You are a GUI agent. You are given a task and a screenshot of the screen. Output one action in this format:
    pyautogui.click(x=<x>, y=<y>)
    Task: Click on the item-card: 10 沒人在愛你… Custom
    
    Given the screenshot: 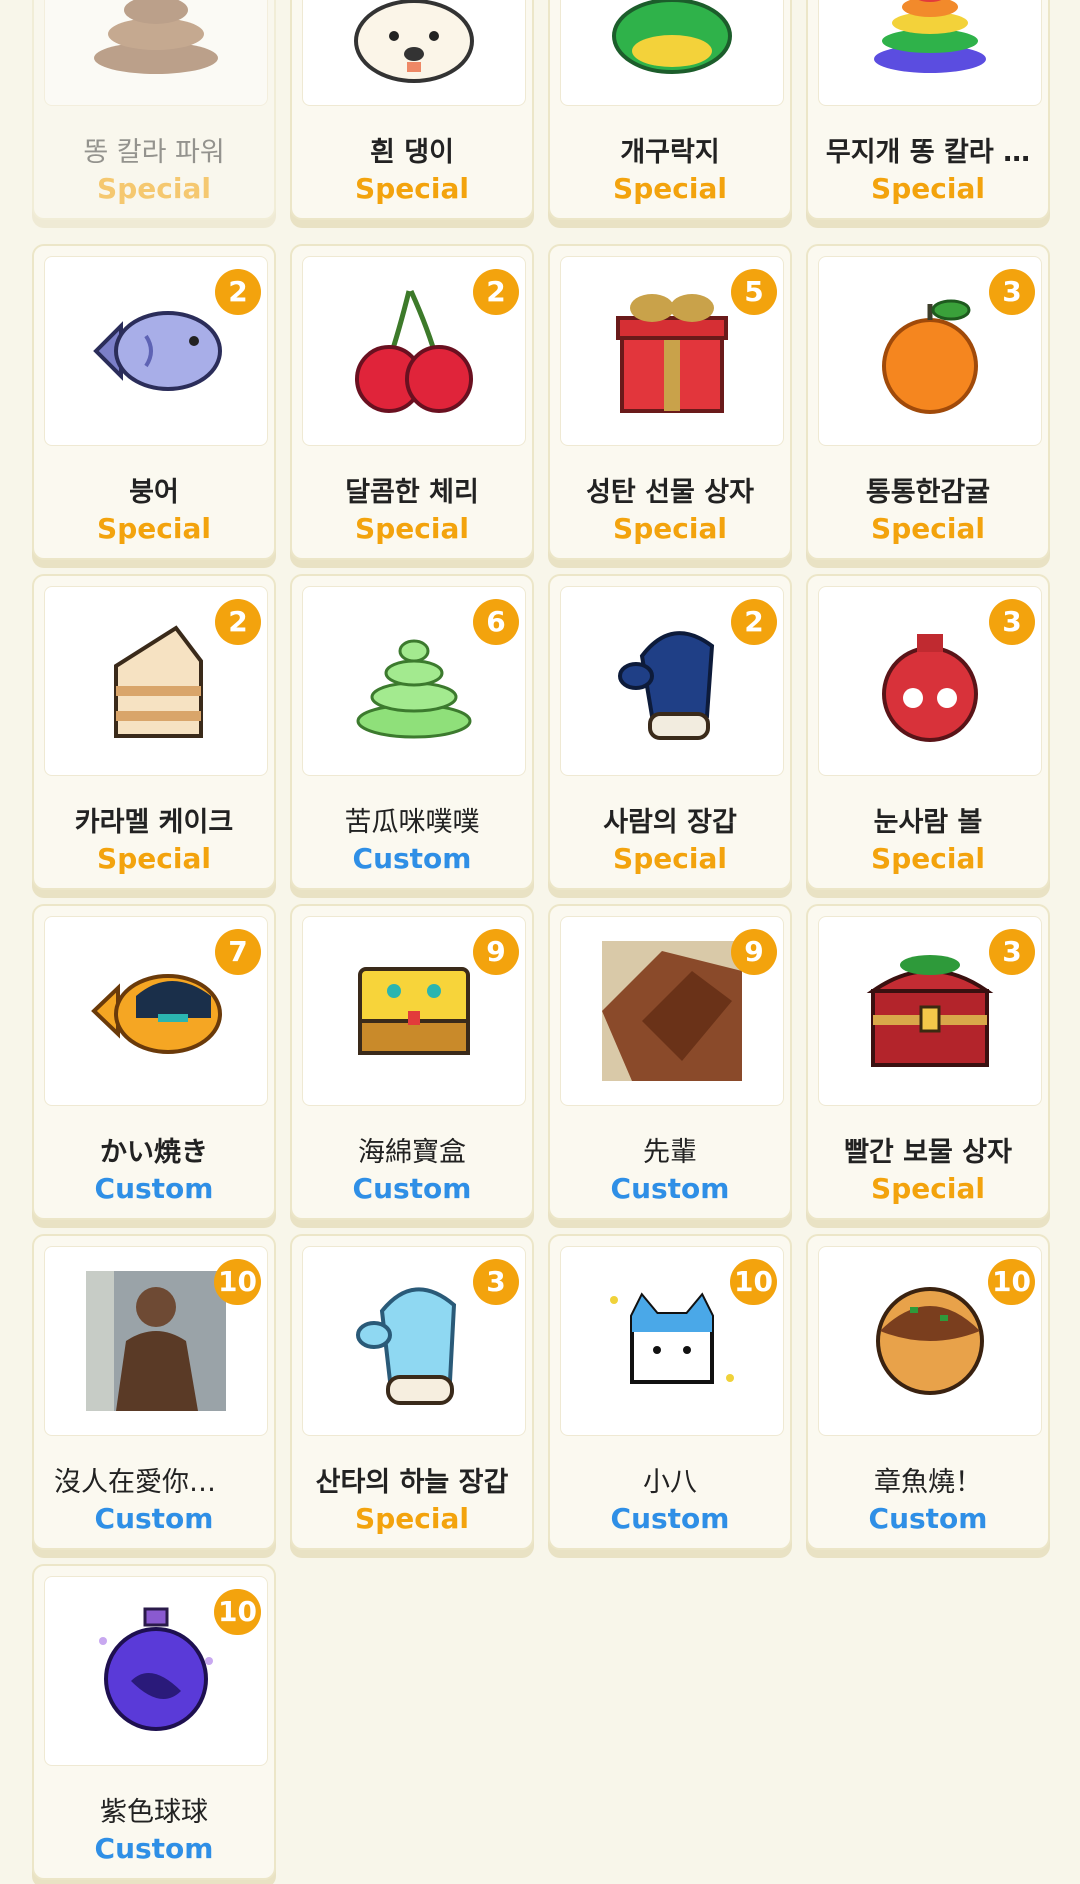 What is the action you would take?
    pyautogui.click(x=154, y=1392)
    